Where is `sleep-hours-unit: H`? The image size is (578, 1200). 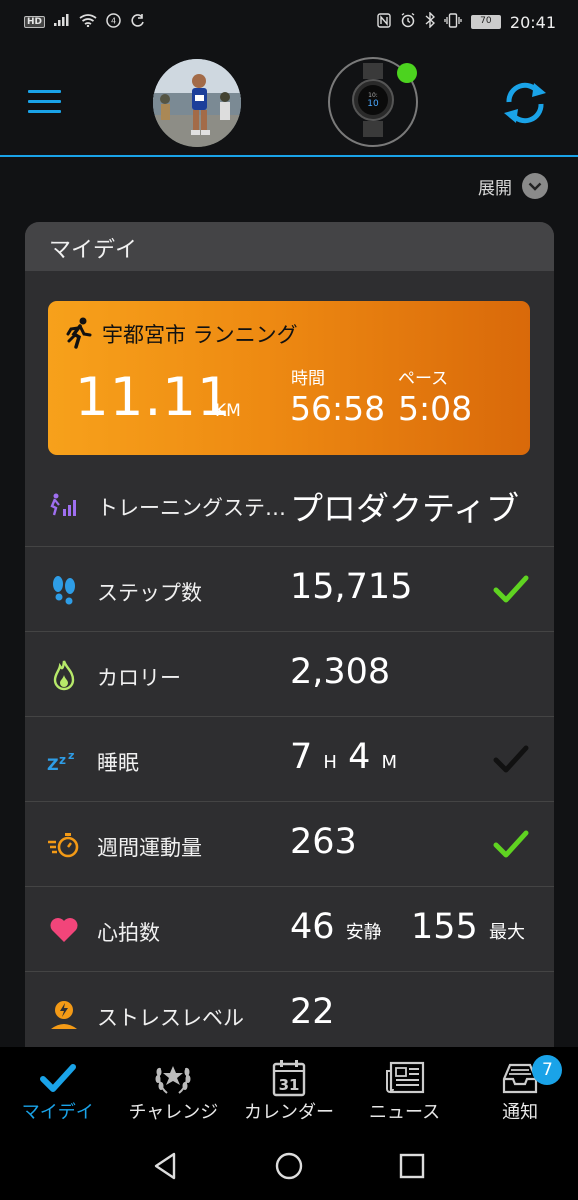 sleep-hours-unit: H is located at coordinates (330, 762).